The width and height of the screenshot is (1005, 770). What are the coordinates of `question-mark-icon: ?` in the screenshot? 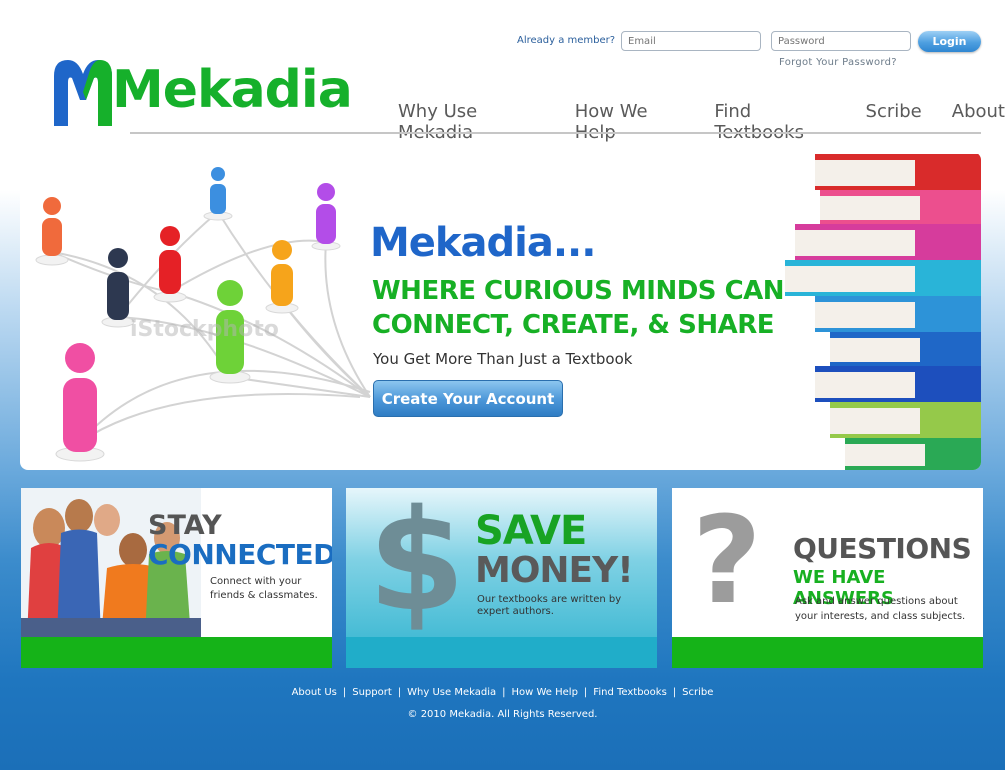 It's located at (727, 561).